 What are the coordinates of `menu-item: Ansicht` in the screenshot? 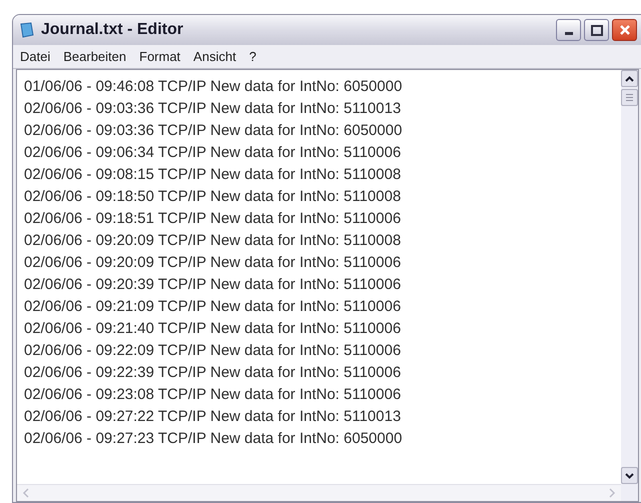 It's located at (214, 56).